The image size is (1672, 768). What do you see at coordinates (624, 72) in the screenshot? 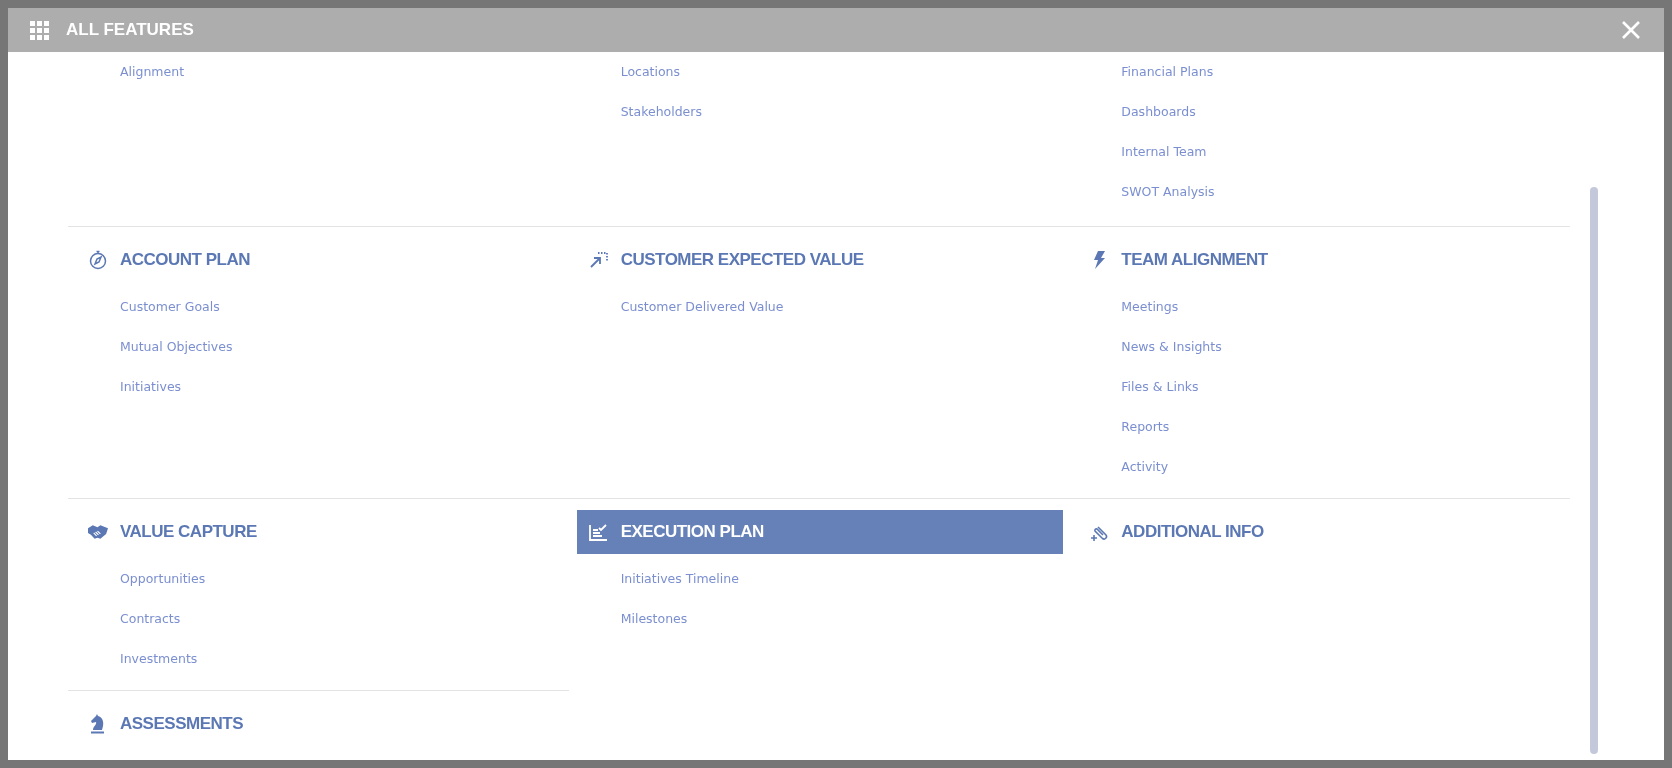
I see `feature-link: Locations` at bounding box center [624, 72].